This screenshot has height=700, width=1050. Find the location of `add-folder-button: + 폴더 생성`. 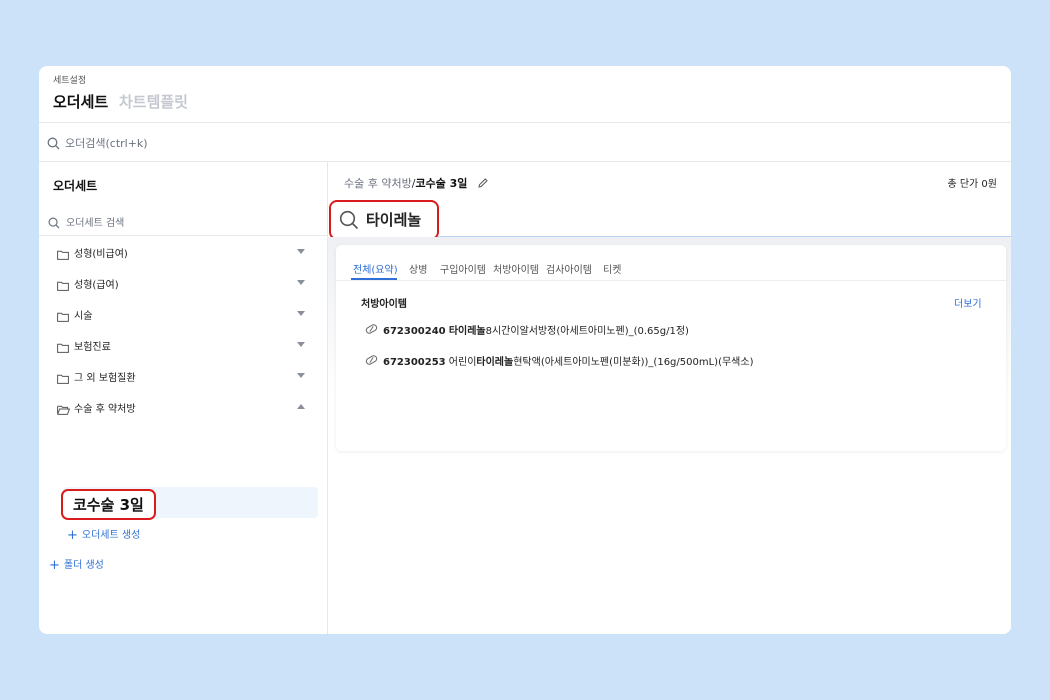

add-folder-button: + 폴더 생성 is located at coordinates (76, 564).